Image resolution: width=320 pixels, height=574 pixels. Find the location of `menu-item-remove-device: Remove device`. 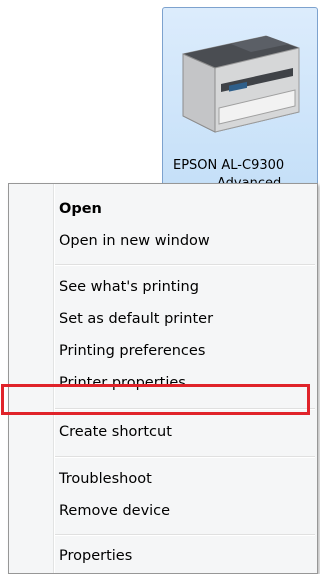

menu-item-remove-device: Remove device is located at coordinates (186, 511).